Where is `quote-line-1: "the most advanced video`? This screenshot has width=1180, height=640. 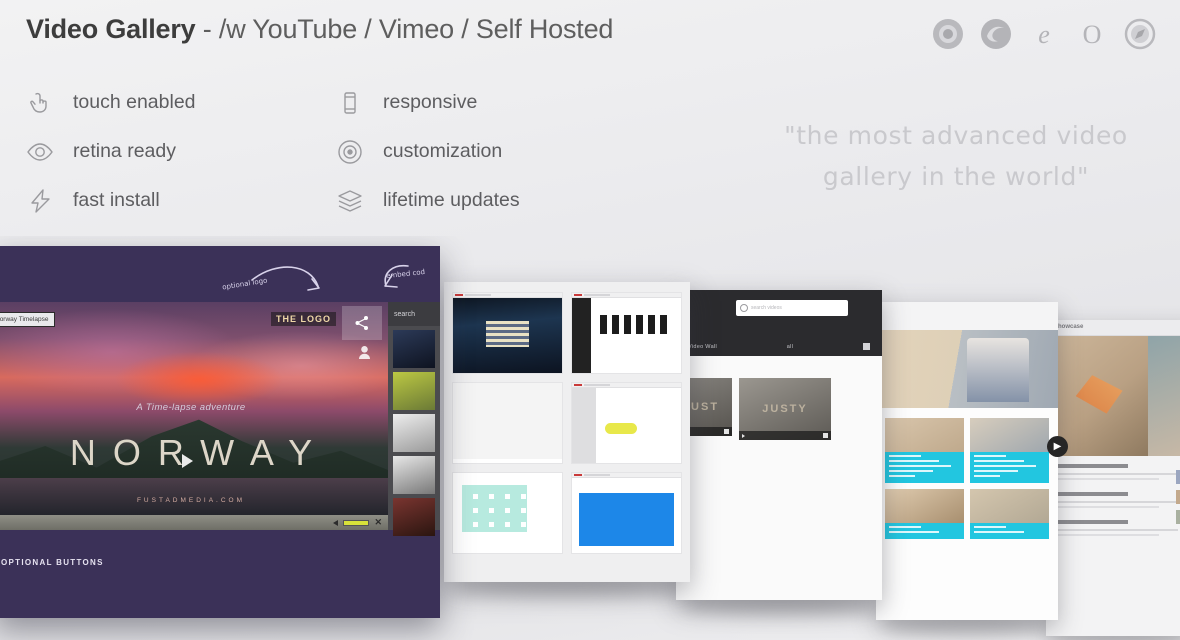
quote-line-1: "the most advanced video is located at coordinates (956, 135).